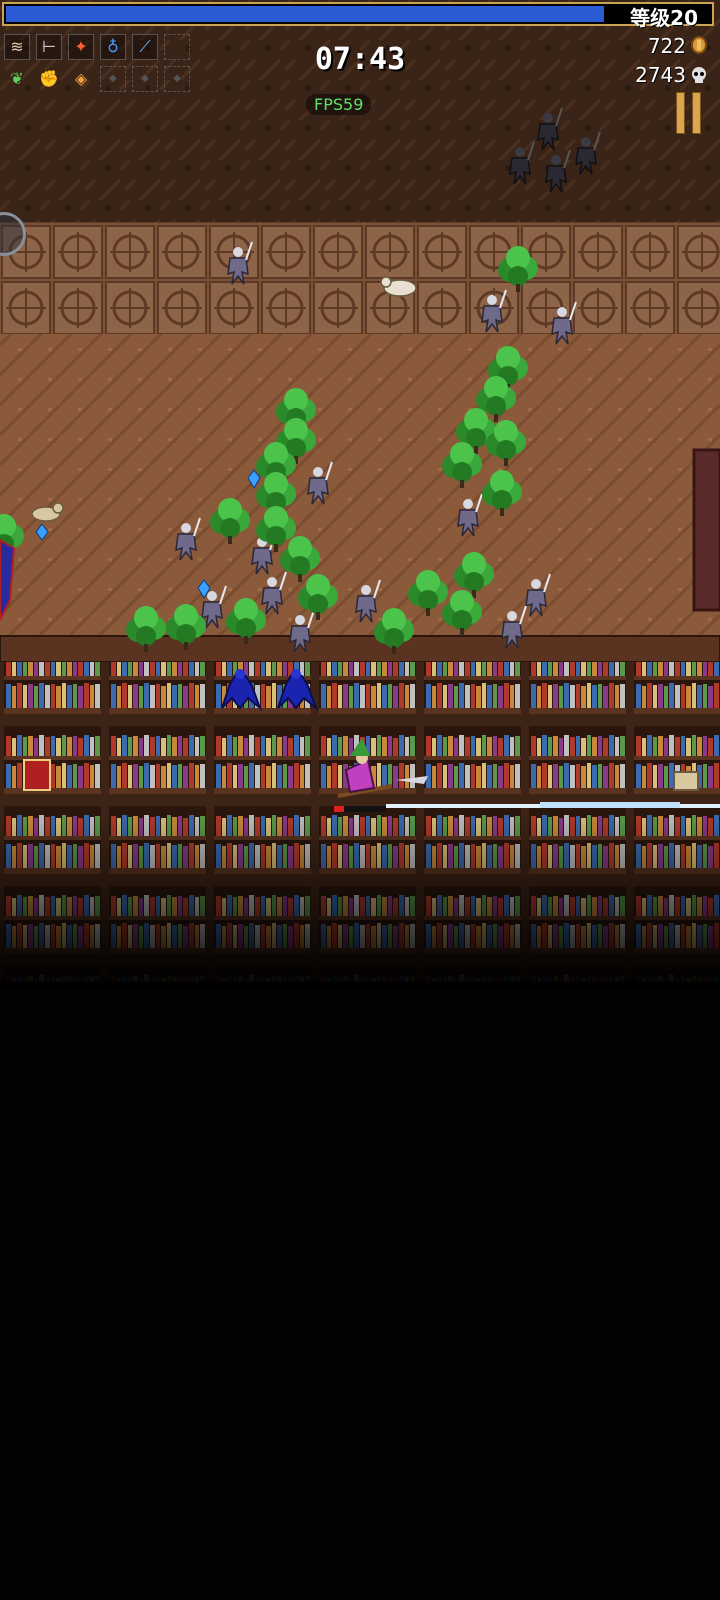 The height and width of the screenshot is (1600, 720). I want to click on chest-pickup, so click(686, 781).